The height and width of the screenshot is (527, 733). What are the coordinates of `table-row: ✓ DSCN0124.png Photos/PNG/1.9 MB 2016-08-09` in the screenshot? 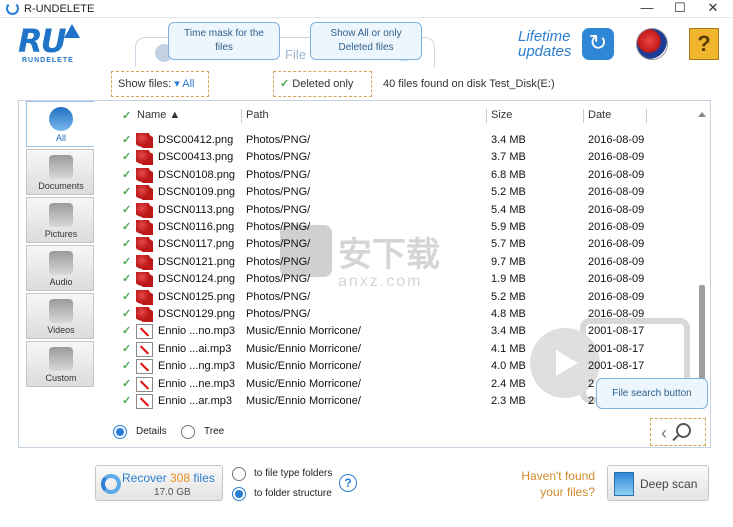 It's located at (395, 279).